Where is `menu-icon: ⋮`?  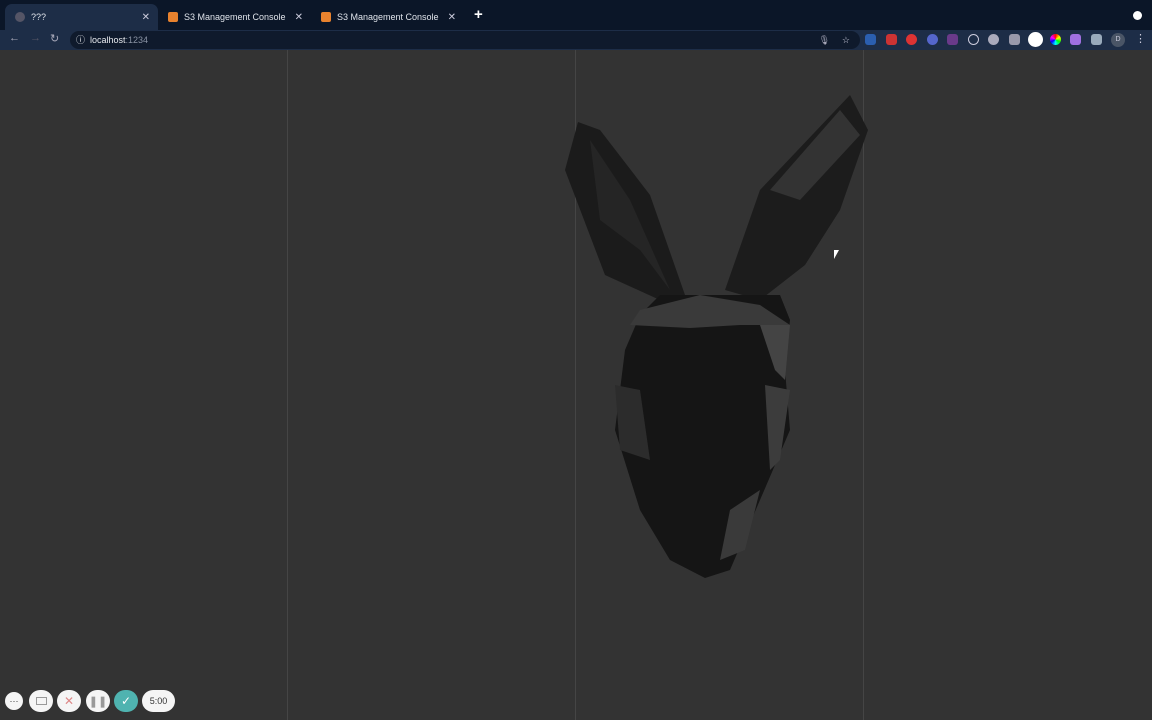
menu-icon: ⋮ is located at coordinates (1140, 38).